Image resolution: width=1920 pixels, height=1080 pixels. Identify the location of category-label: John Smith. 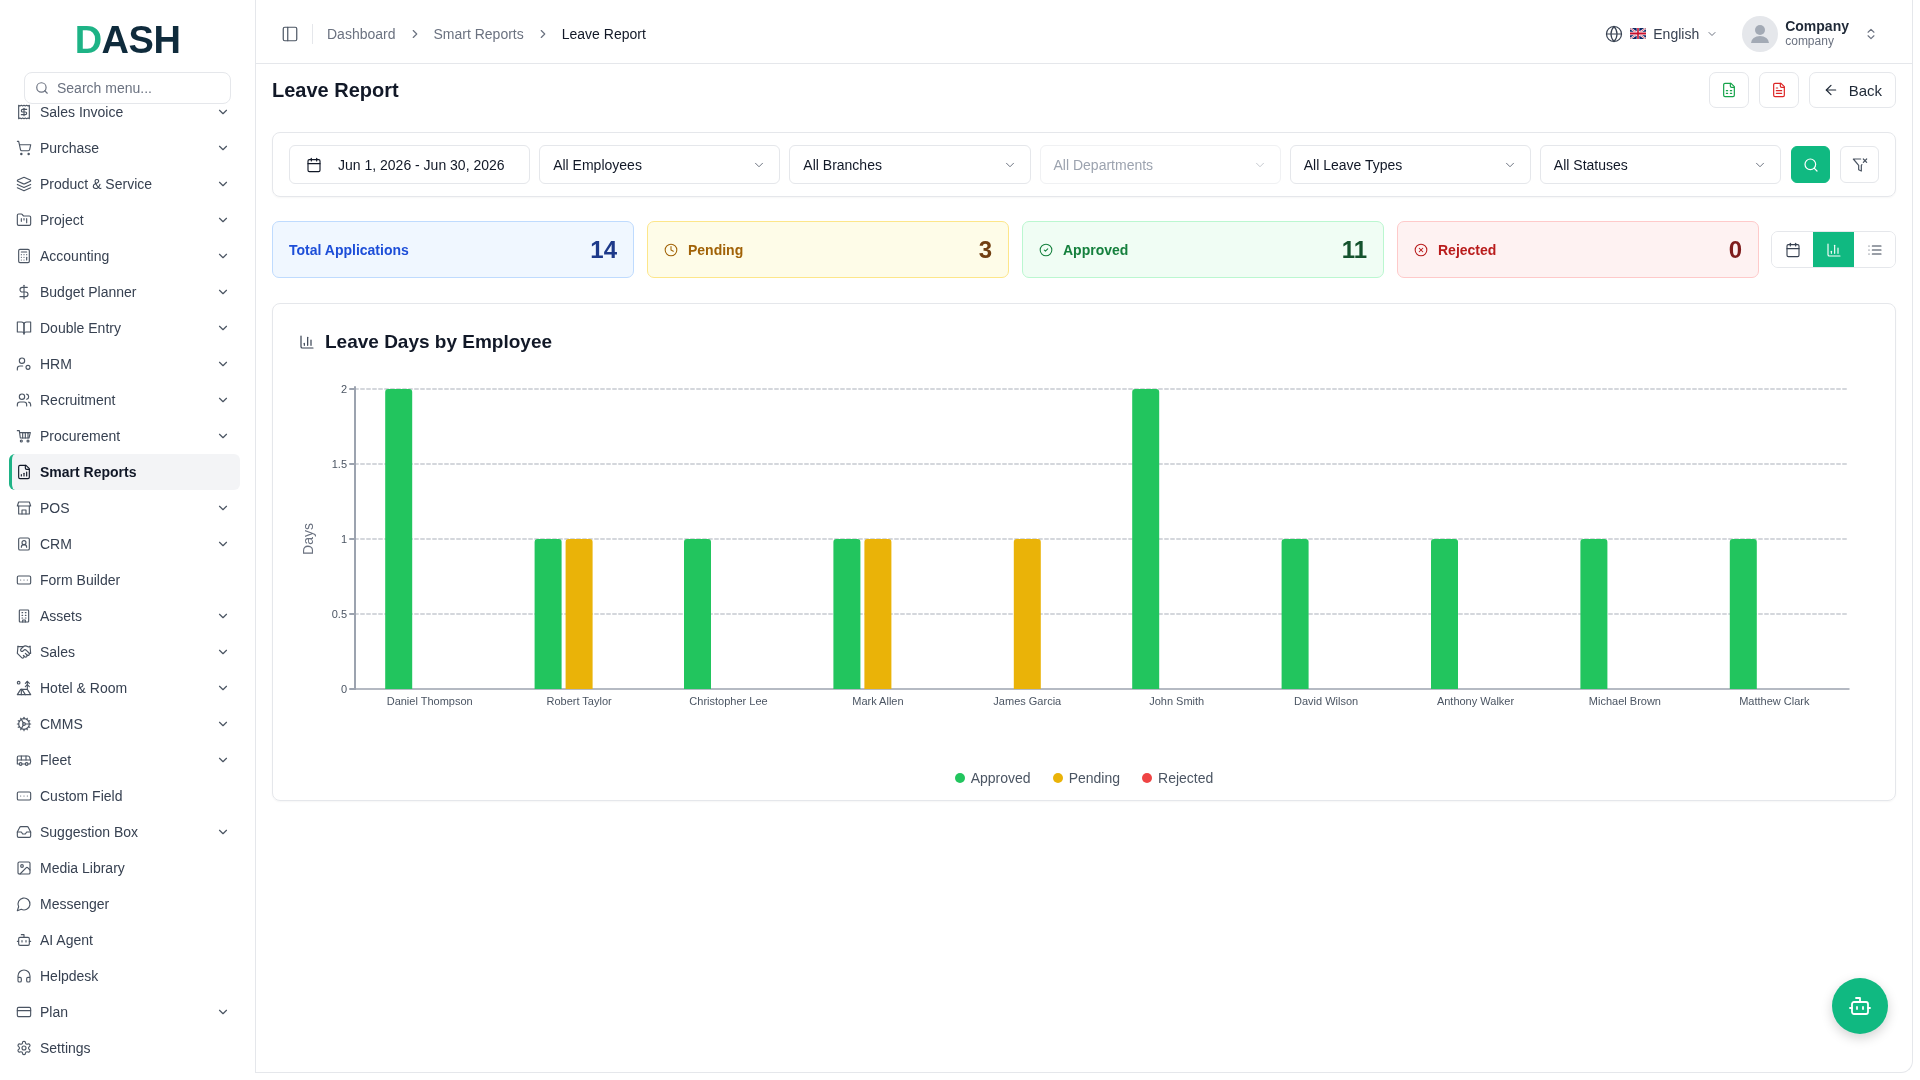
(1177, 701).